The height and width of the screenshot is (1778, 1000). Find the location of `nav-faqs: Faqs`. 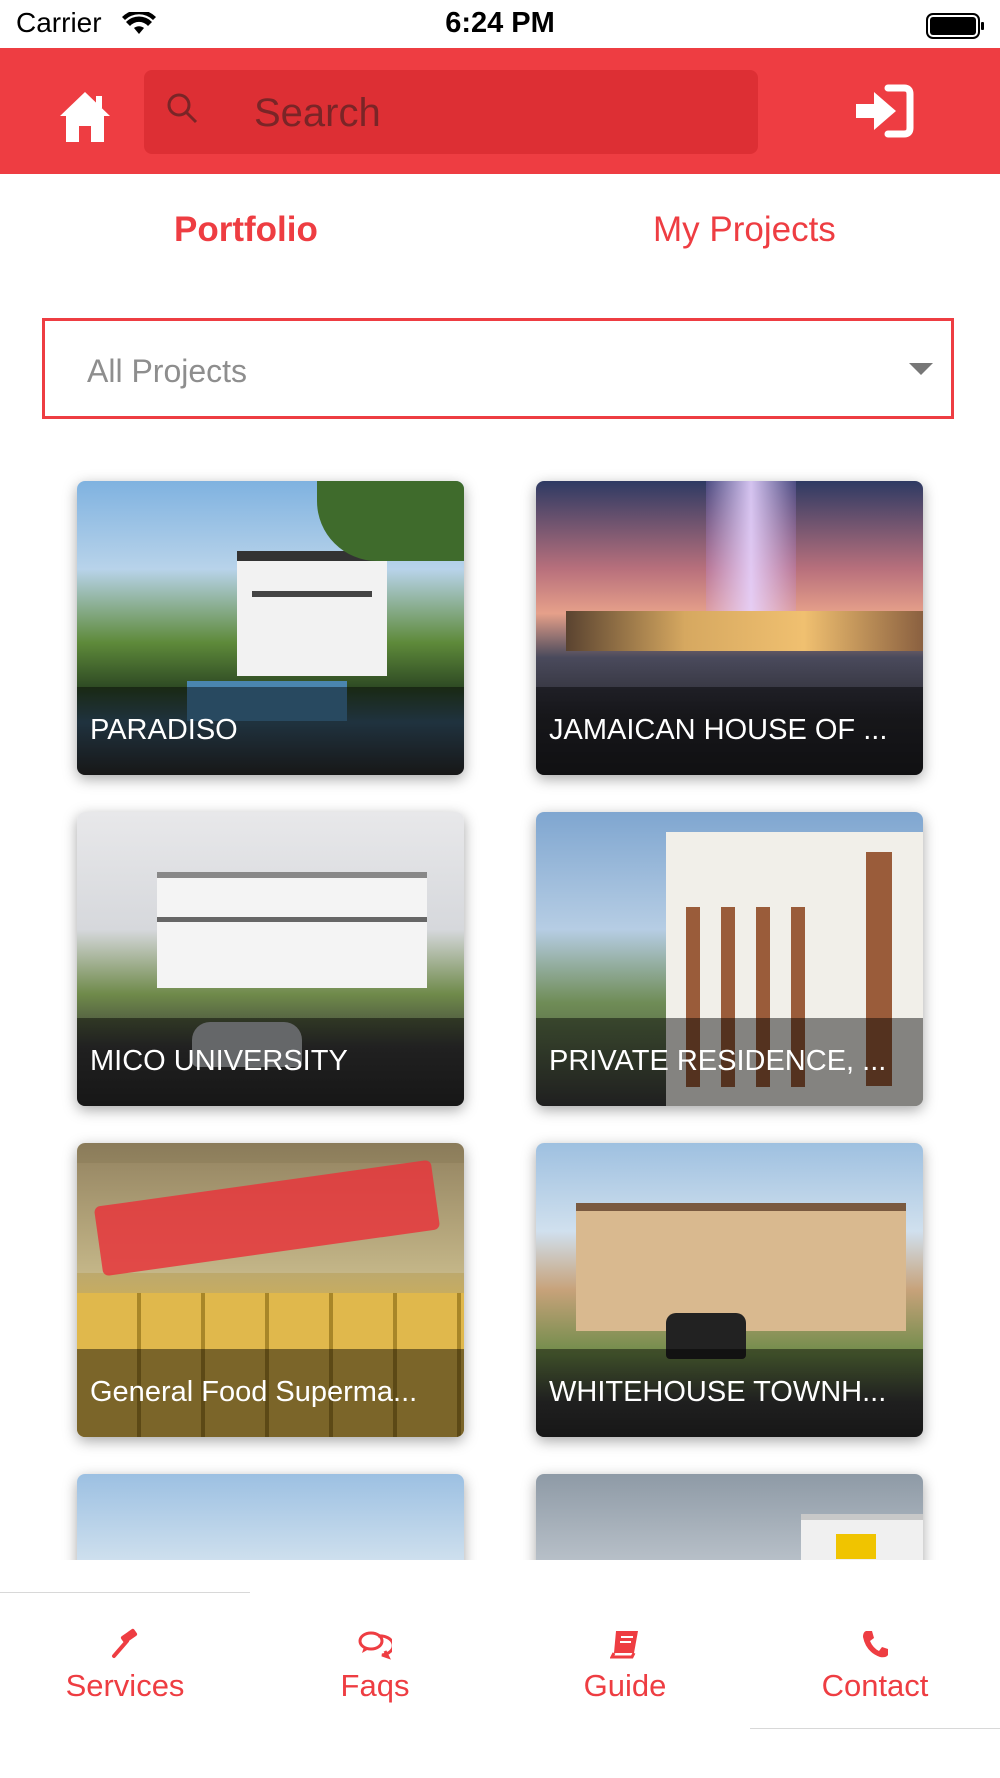

nav-faqs: Faqs is located at coordinates (375, 1666).